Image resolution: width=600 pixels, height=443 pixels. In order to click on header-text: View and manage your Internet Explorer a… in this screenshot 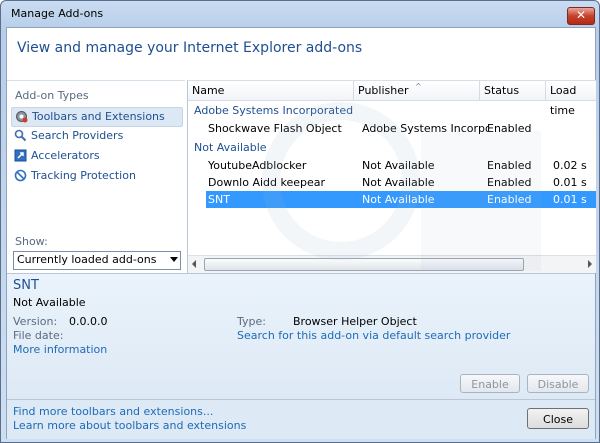, I will do `click(190, 48)`.